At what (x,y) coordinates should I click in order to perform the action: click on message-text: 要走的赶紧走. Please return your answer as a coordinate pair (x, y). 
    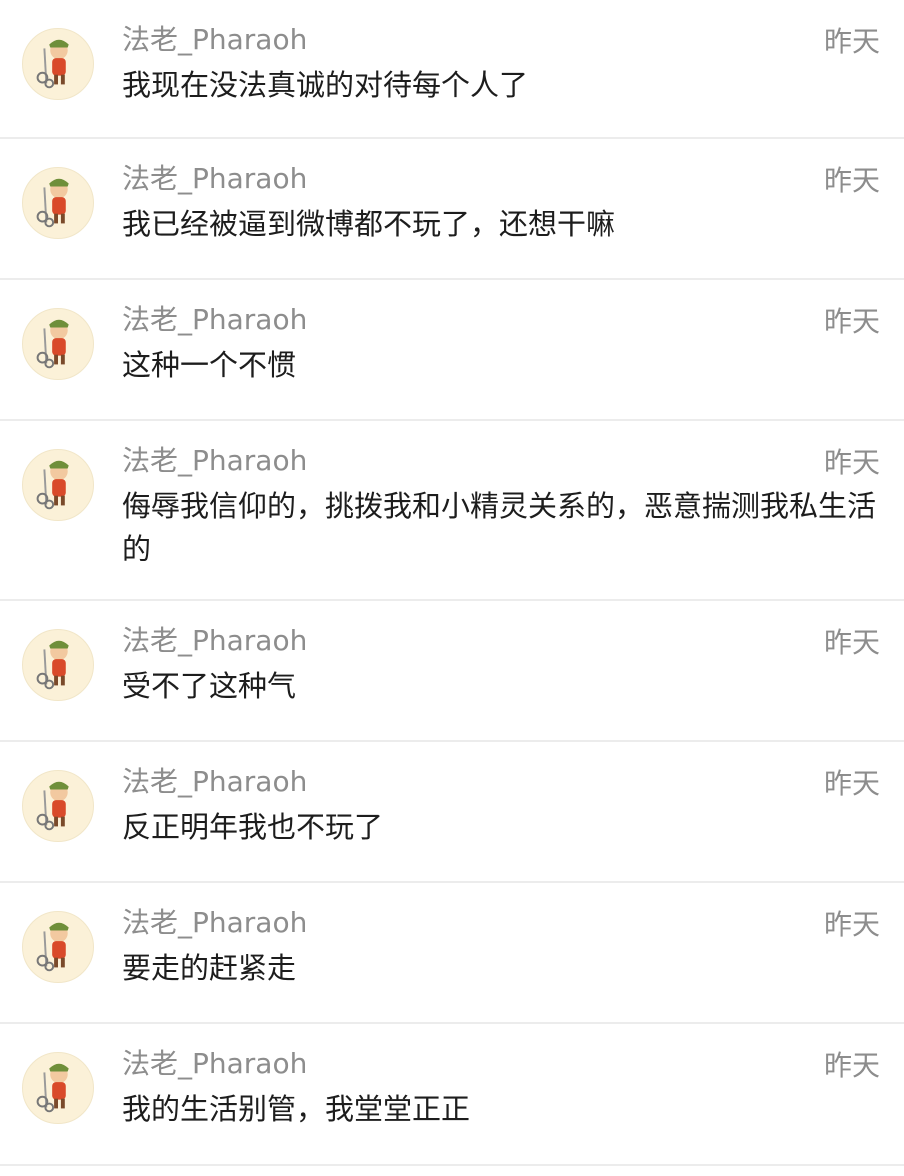
    Looking at the image, I should click on (209, 968).